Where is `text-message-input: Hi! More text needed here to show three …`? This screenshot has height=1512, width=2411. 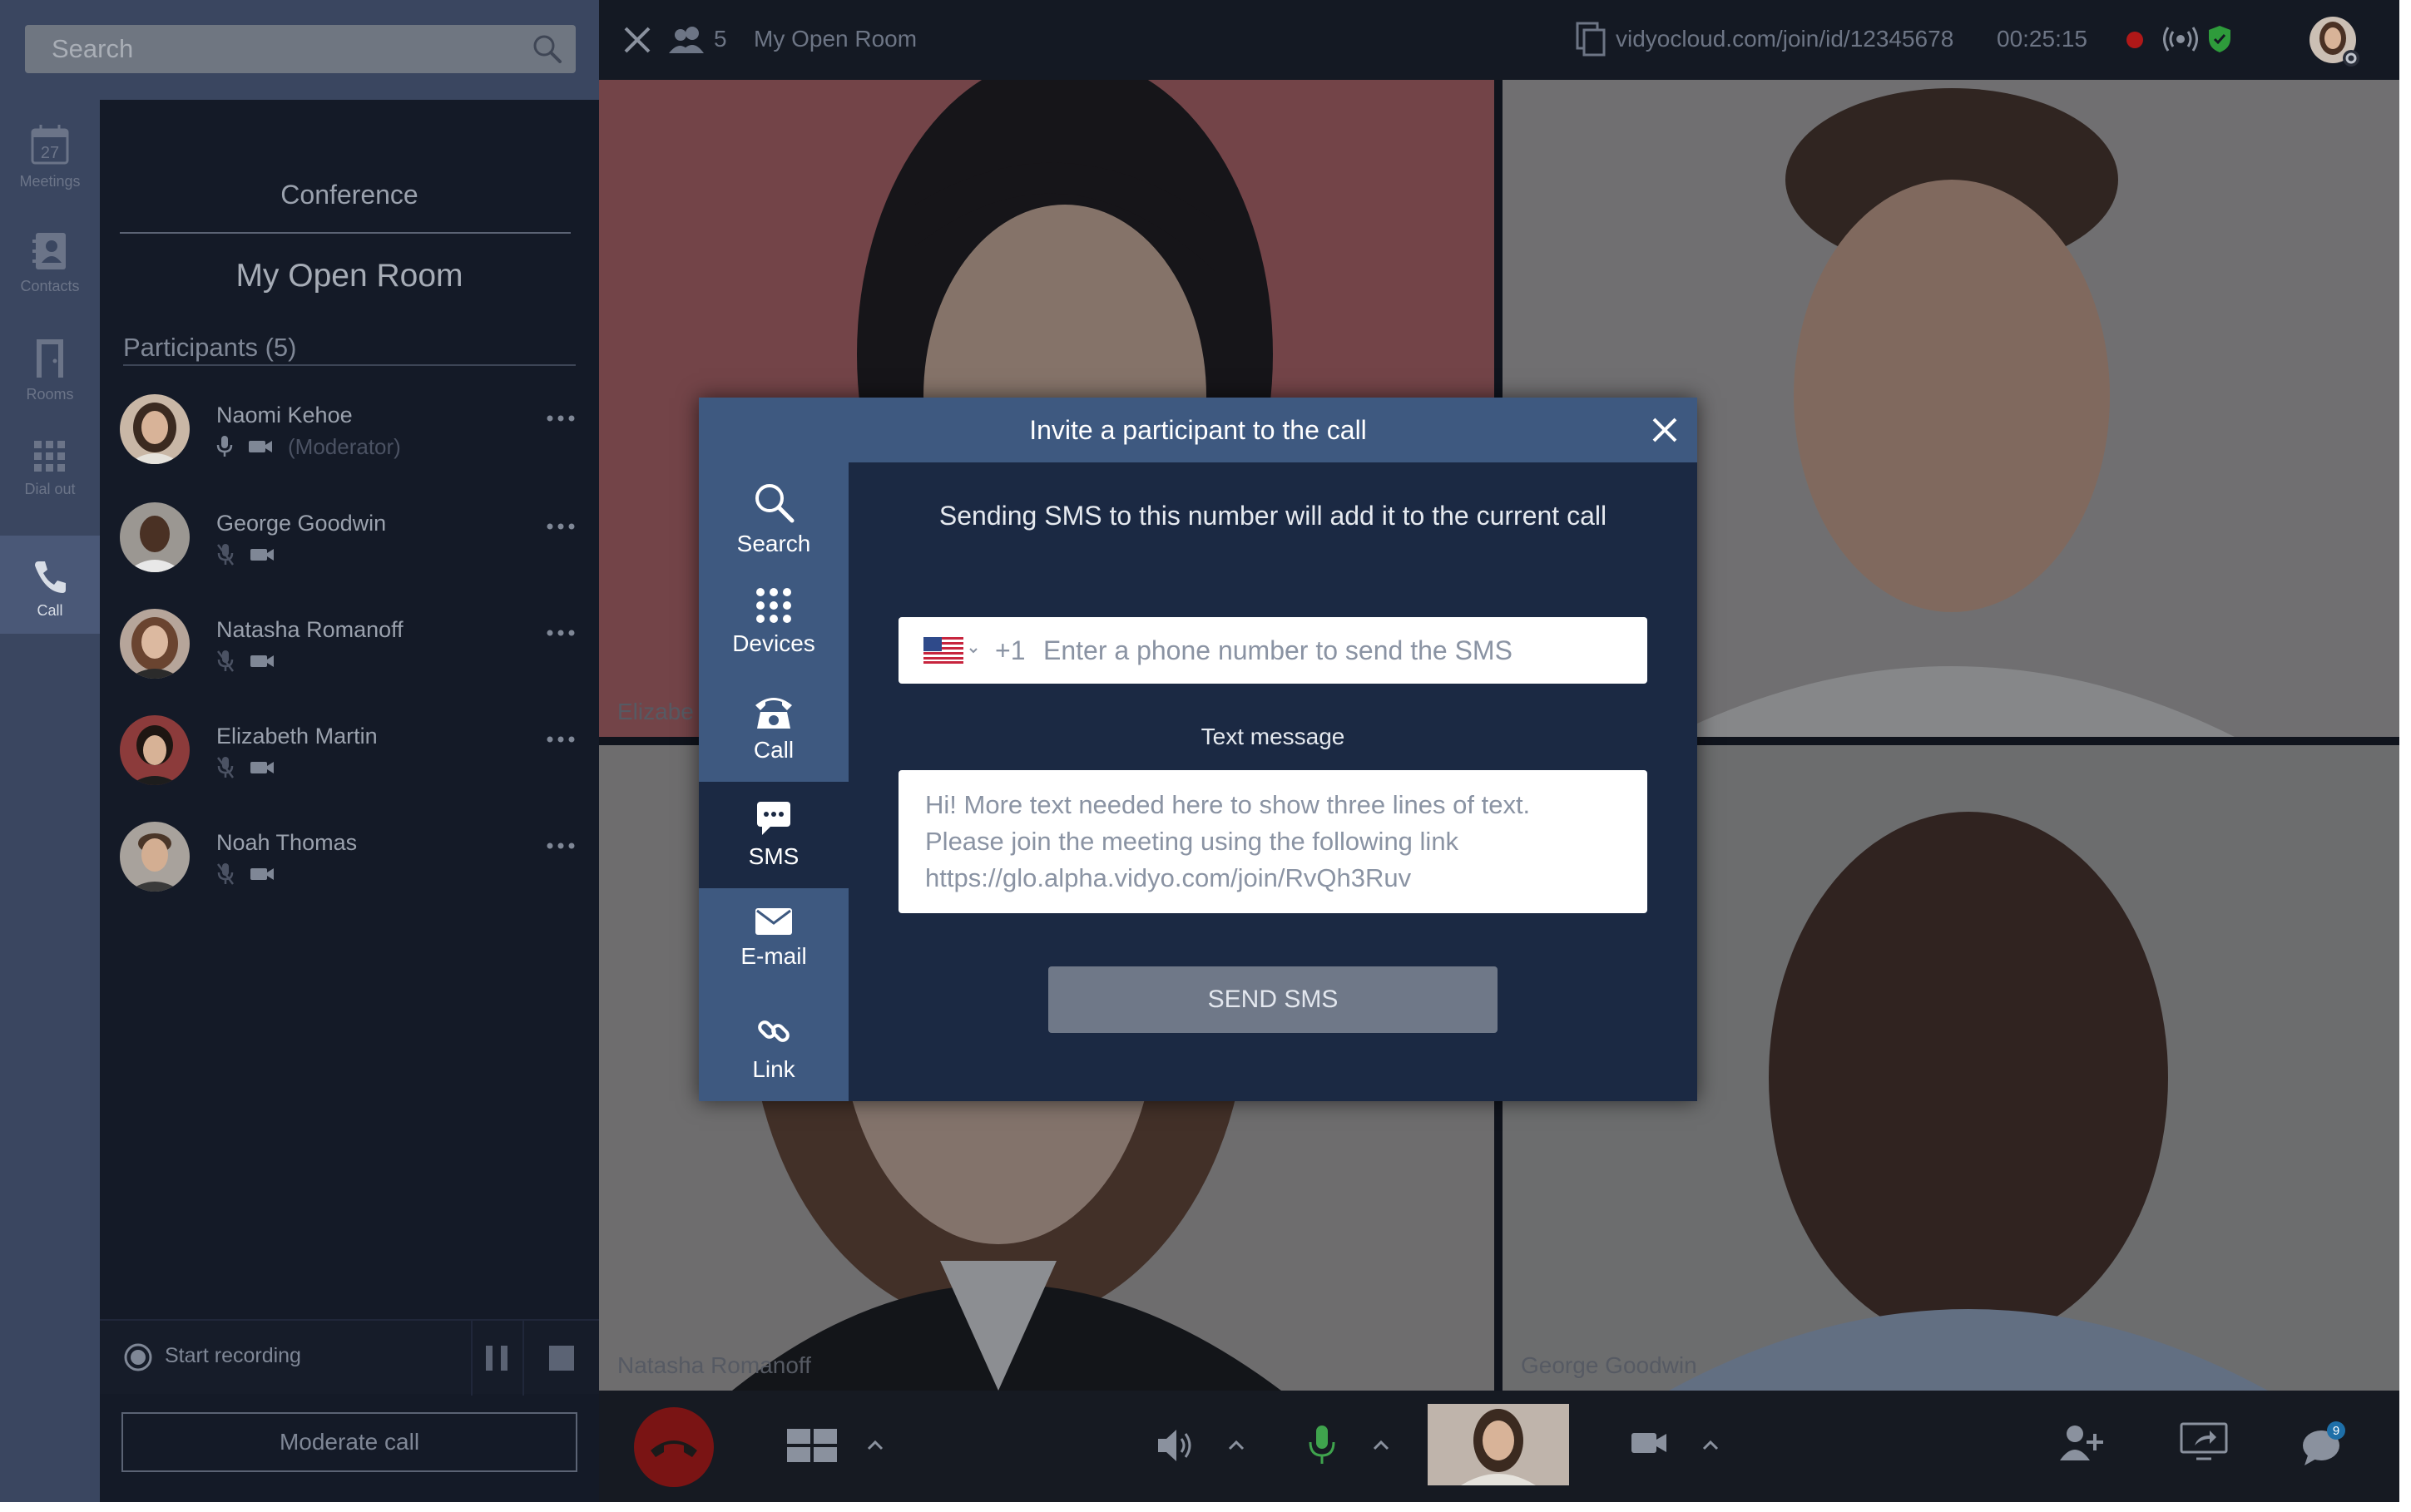
text-message-input: Hi! More text needed here to show three … is located at coordinates (1273, 841).